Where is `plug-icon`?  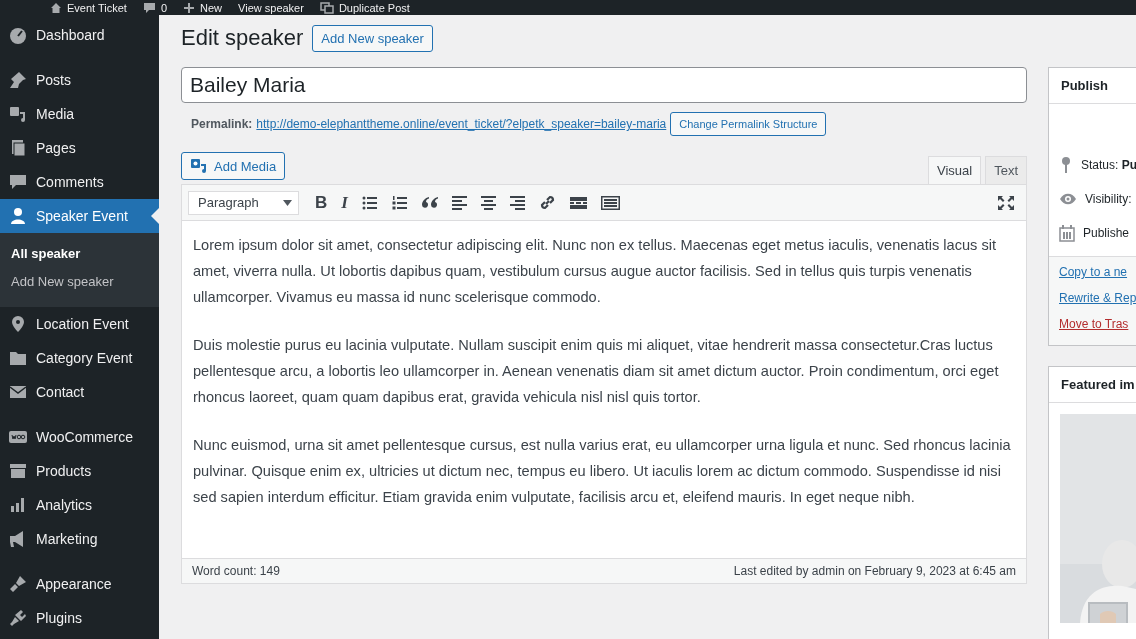 plug-icon is located at coordinates (18, 618).